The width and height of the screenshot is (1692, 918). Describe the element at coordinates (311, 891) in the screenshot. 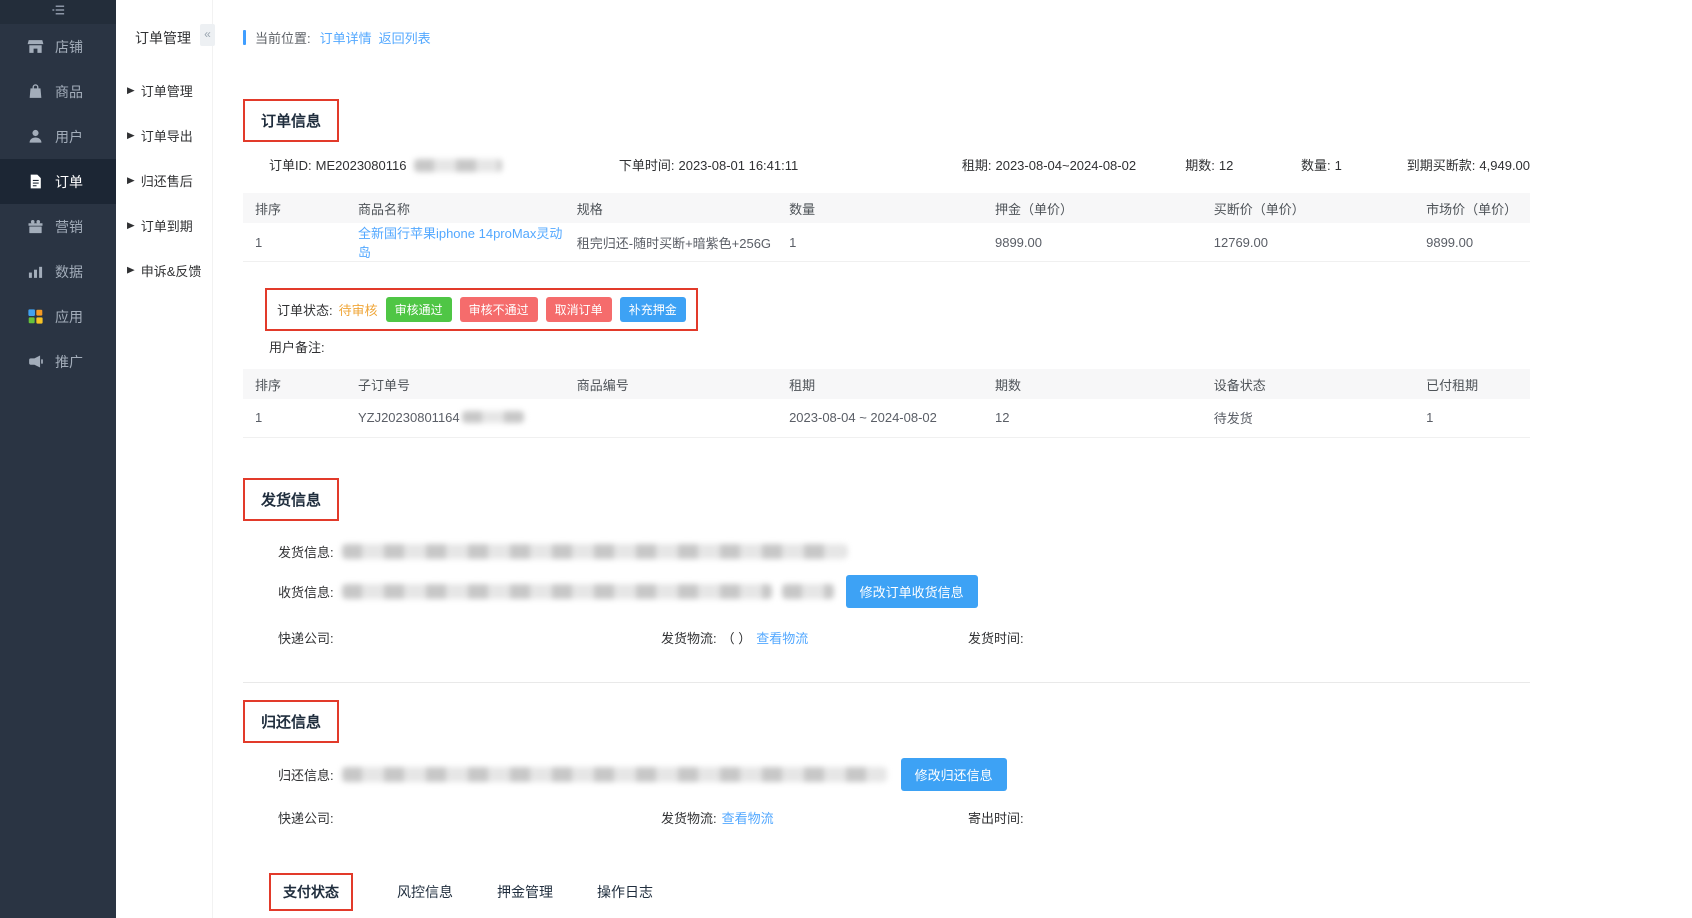

I see `tab-payment-status: 支付状态` at that location.